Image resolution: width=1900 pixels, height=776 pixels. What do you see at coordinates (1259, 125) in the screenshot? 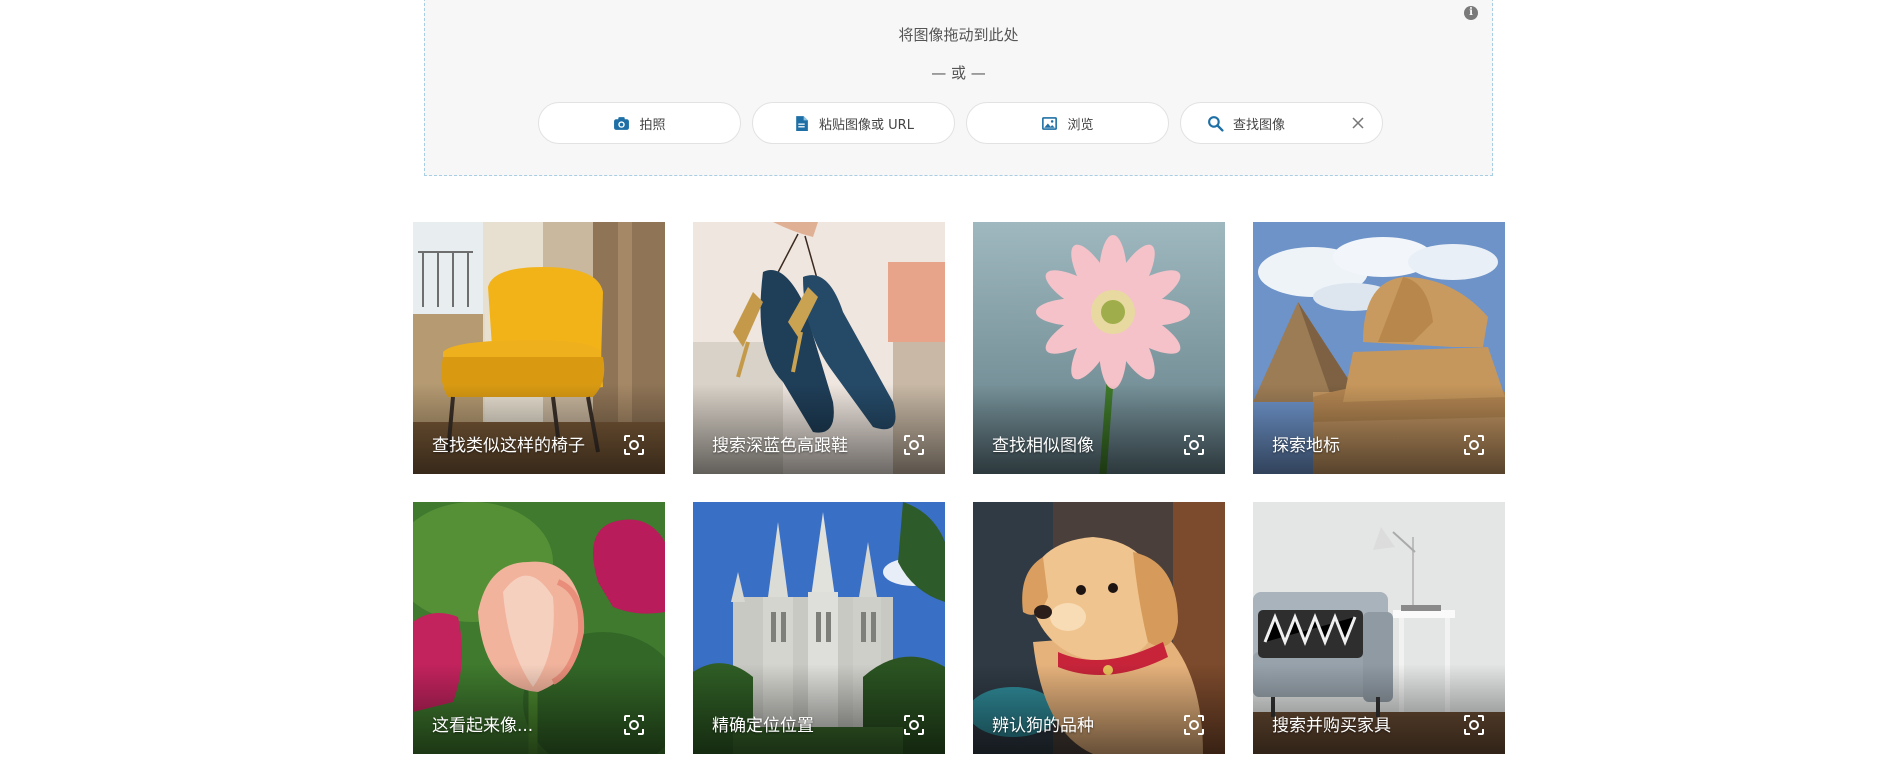
I see `find-image-label: 查找图像` at bounding box center [1259, 125].